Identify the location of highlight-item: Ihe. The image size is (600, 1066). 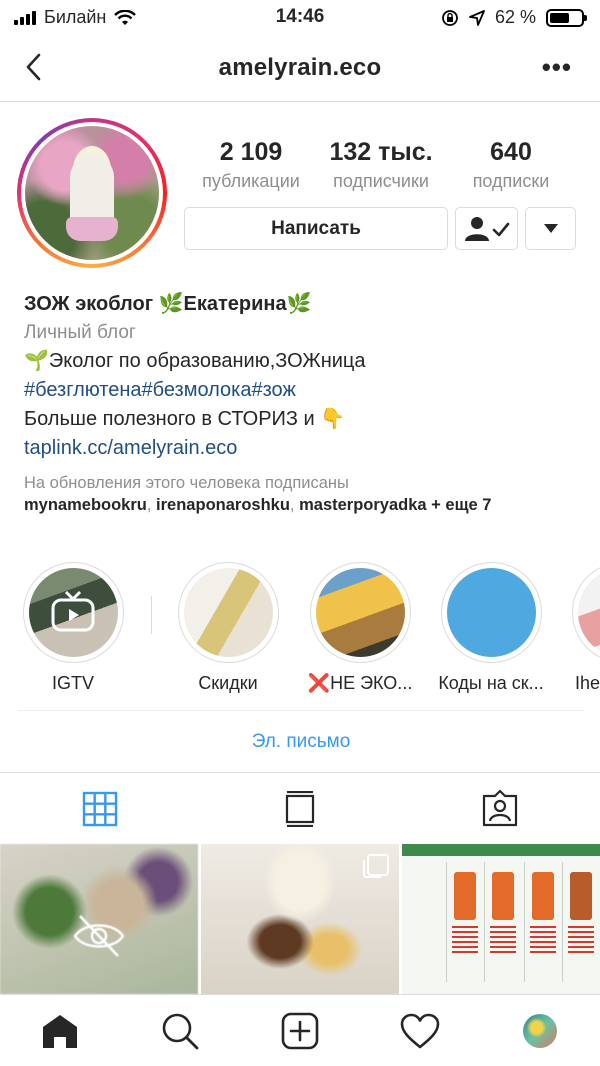
(578, 628).